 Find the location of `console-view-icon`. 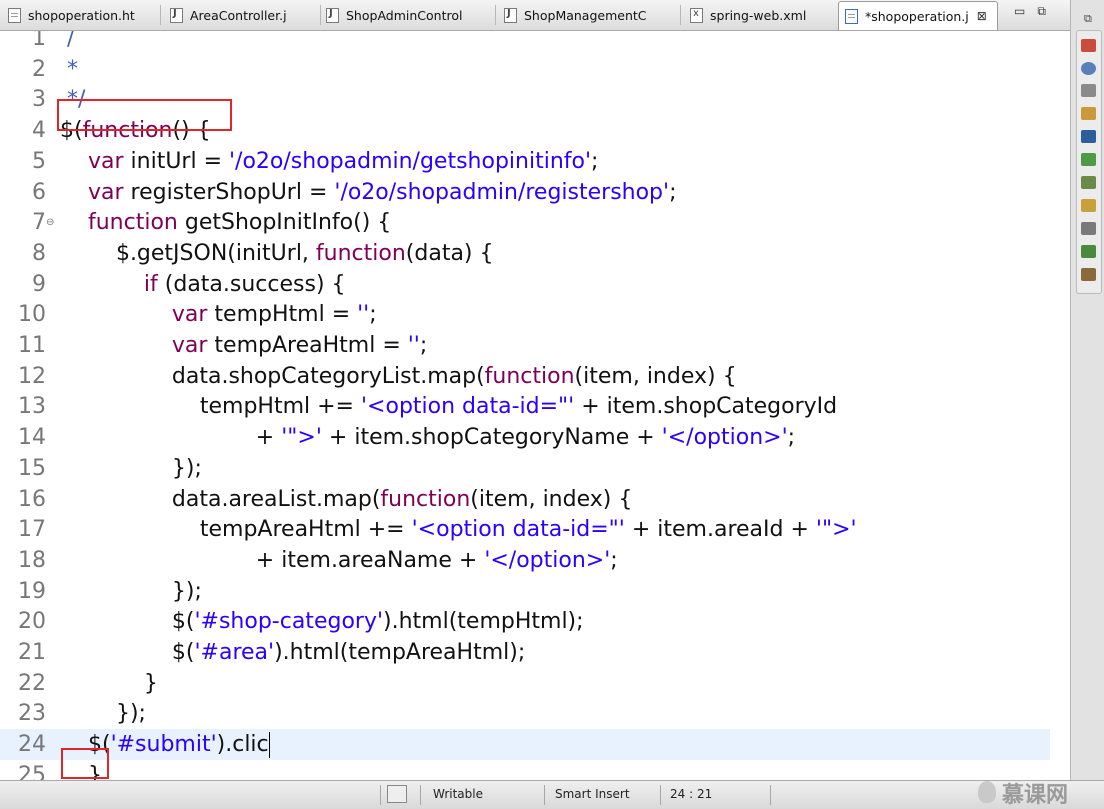

console-view-icon is located at coordinates (1088, 136).